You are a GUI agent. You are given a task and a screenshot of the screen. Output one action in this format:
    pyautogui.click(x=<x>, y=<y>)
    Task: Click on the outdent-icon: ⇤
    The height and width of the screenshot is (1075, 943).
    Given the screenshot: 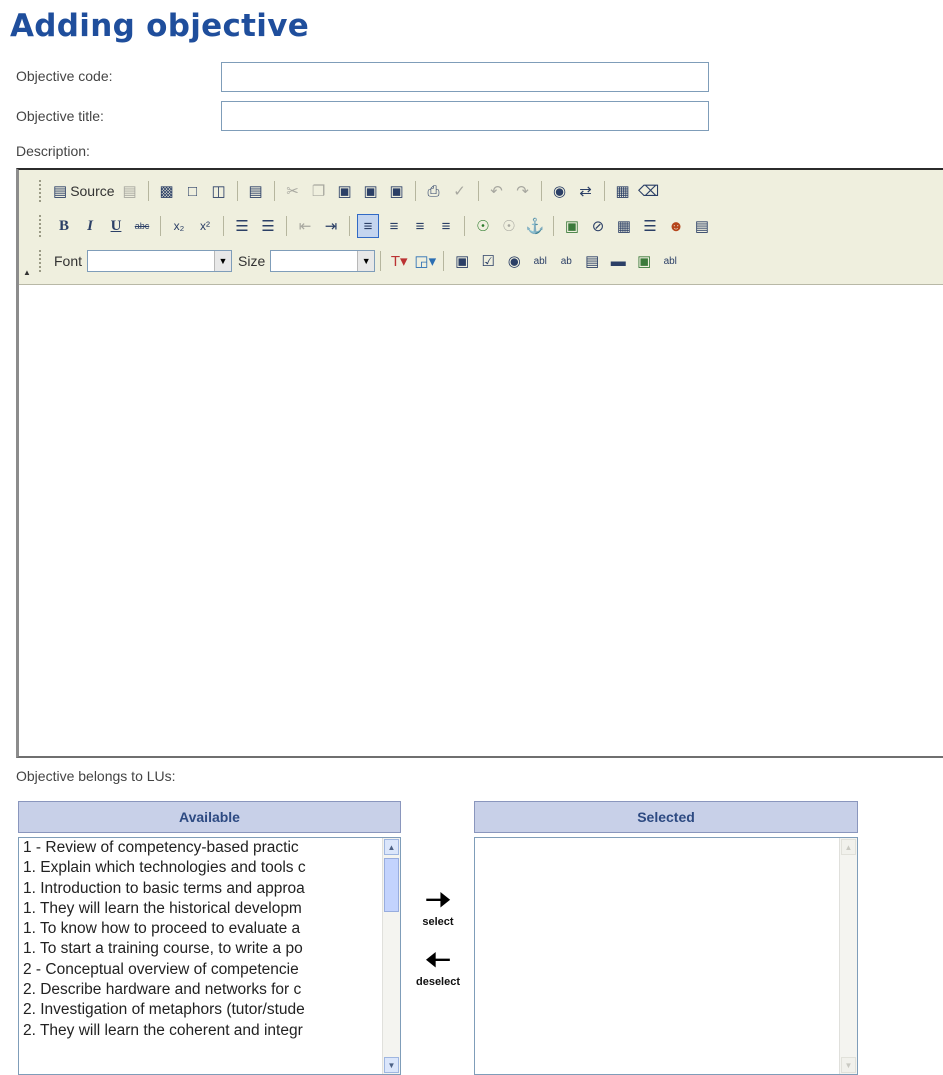 What is the action you would take?
    pyautogui.click(x=305, y=226)
    